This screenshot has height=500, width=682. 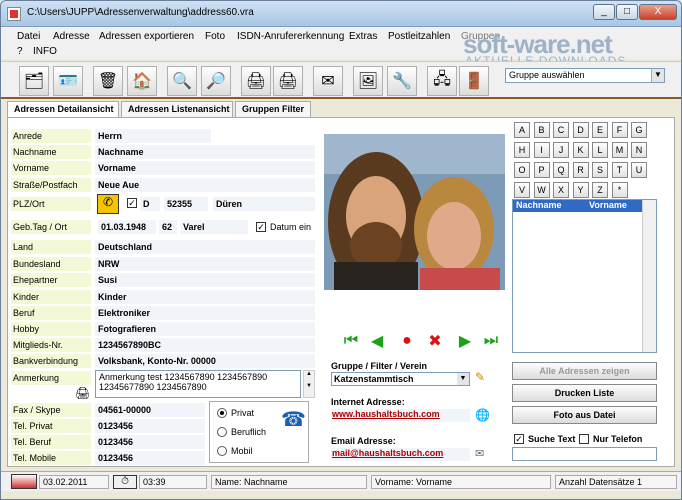 What do you see at coordinates (222, 432) in the screenshot?
I see `radio-beruflich` at bounding box center [222, 432].